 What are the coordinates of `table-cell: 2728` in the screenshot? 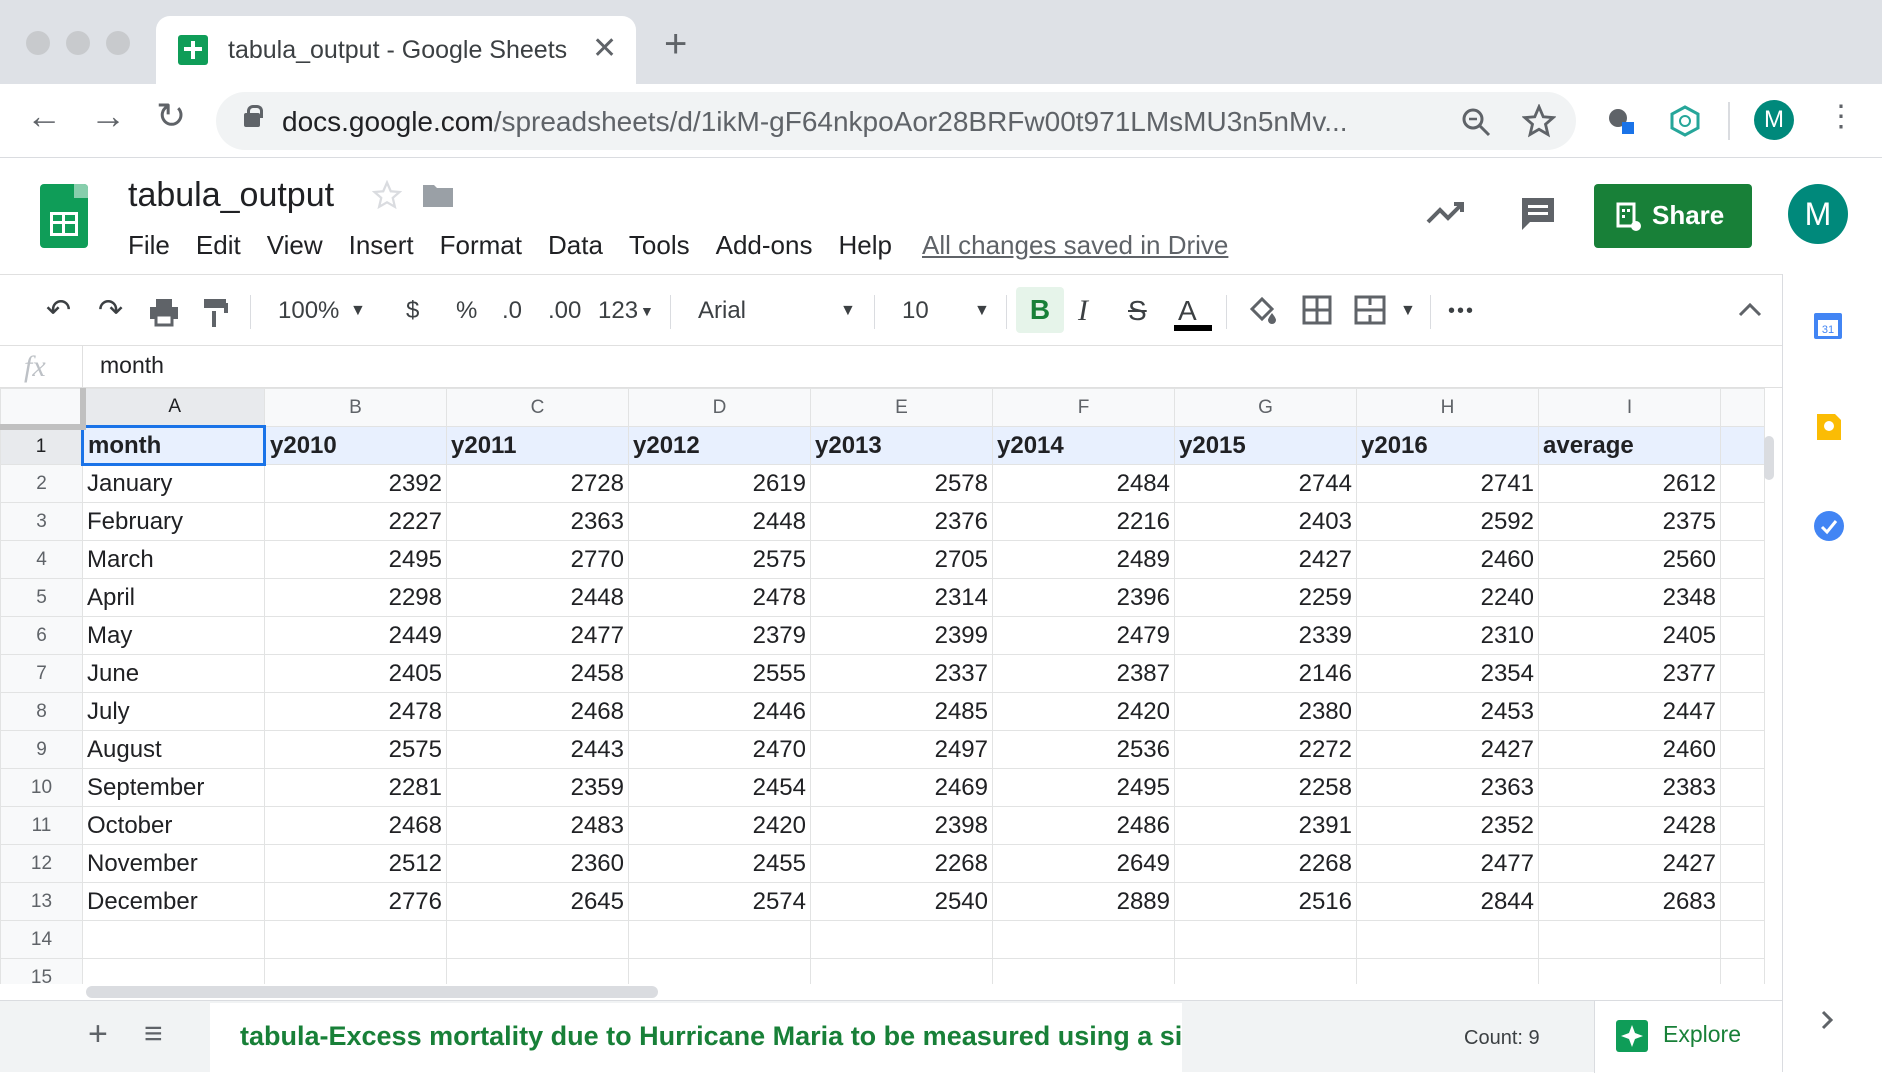 It's located at (537, 483).